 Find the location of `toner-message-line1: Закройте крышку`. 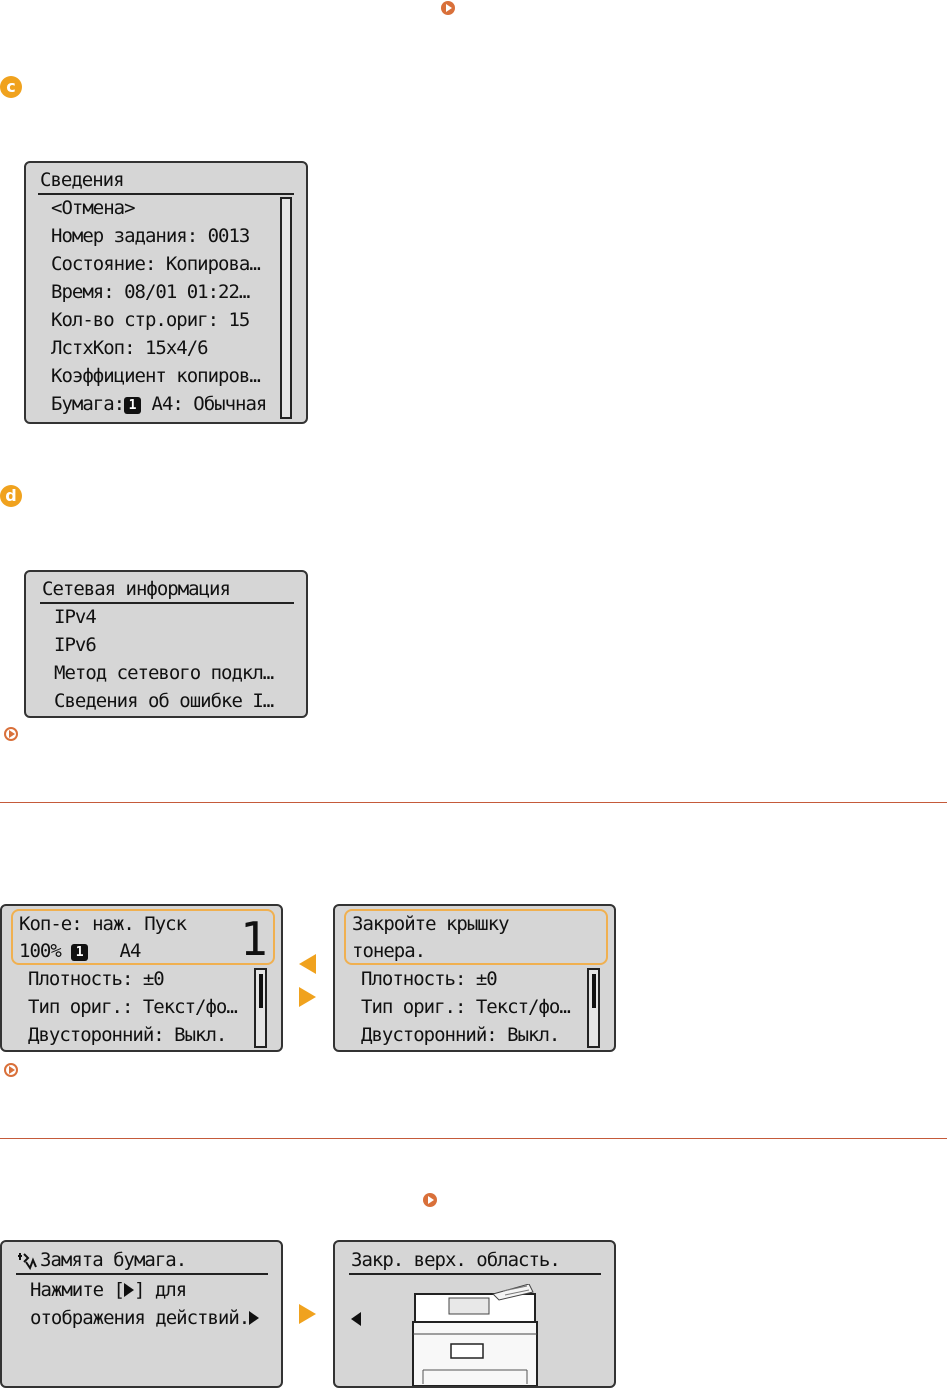

toner-message-line1: Закройте крышку is located at coordinates (431, 924).